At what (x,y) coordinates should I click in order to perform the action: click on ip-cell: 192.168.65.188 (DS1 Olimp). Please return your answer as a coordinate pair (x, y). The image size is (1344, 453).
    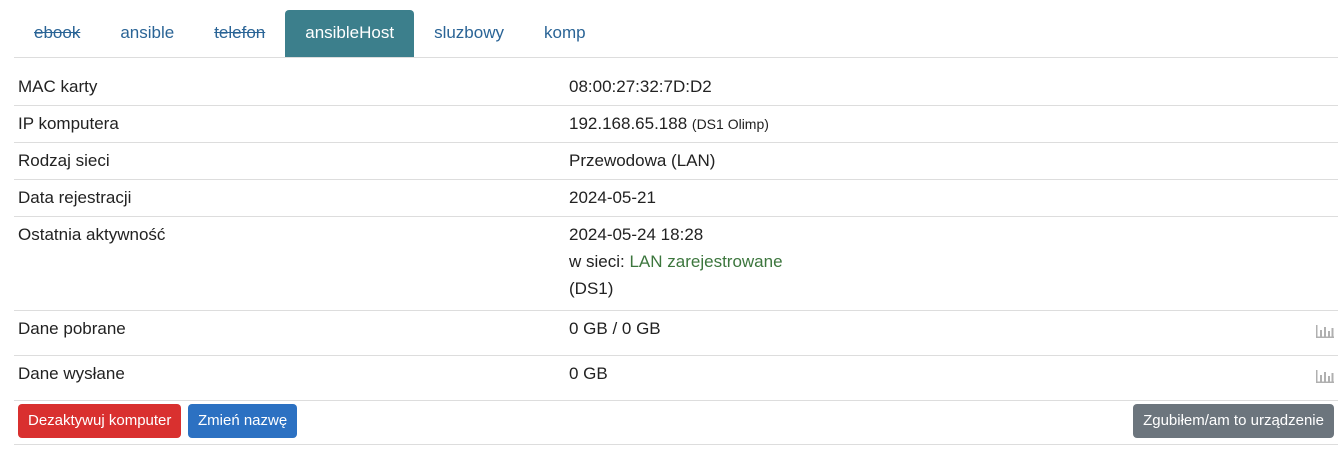
    Looking at the image, I should click on (927, 124).